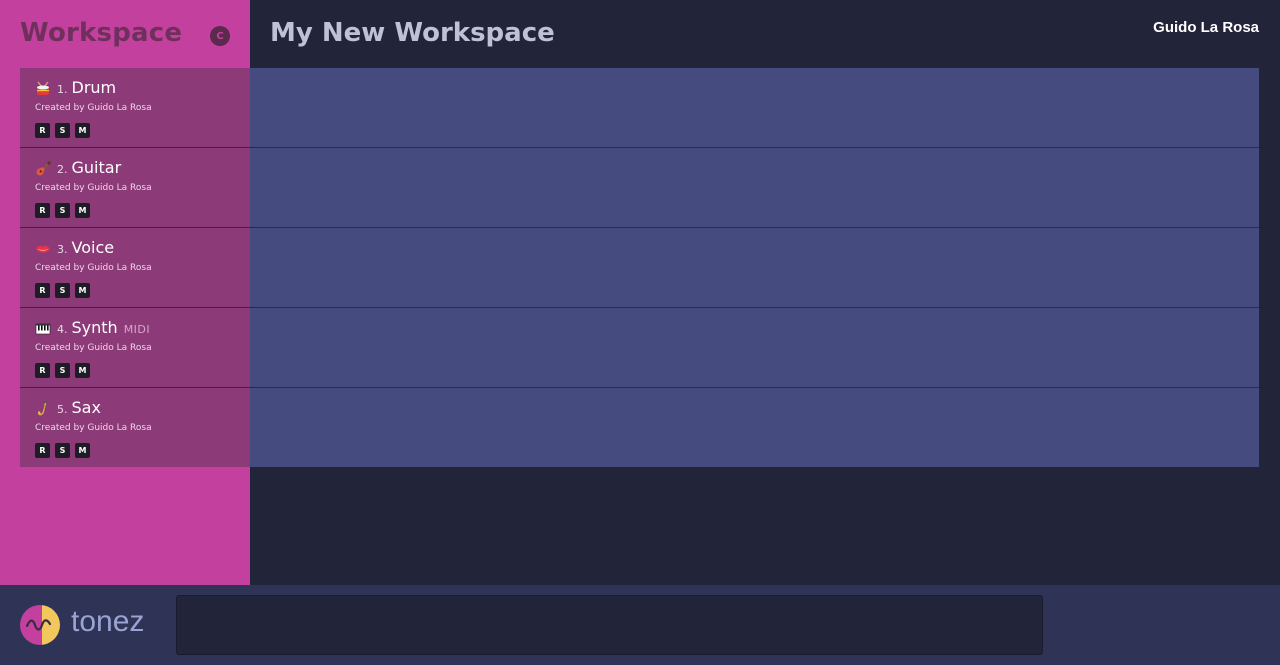 This screenshot has width=1280, height=665. I want to click on midi-badge: MIDI, so click(137, 329).